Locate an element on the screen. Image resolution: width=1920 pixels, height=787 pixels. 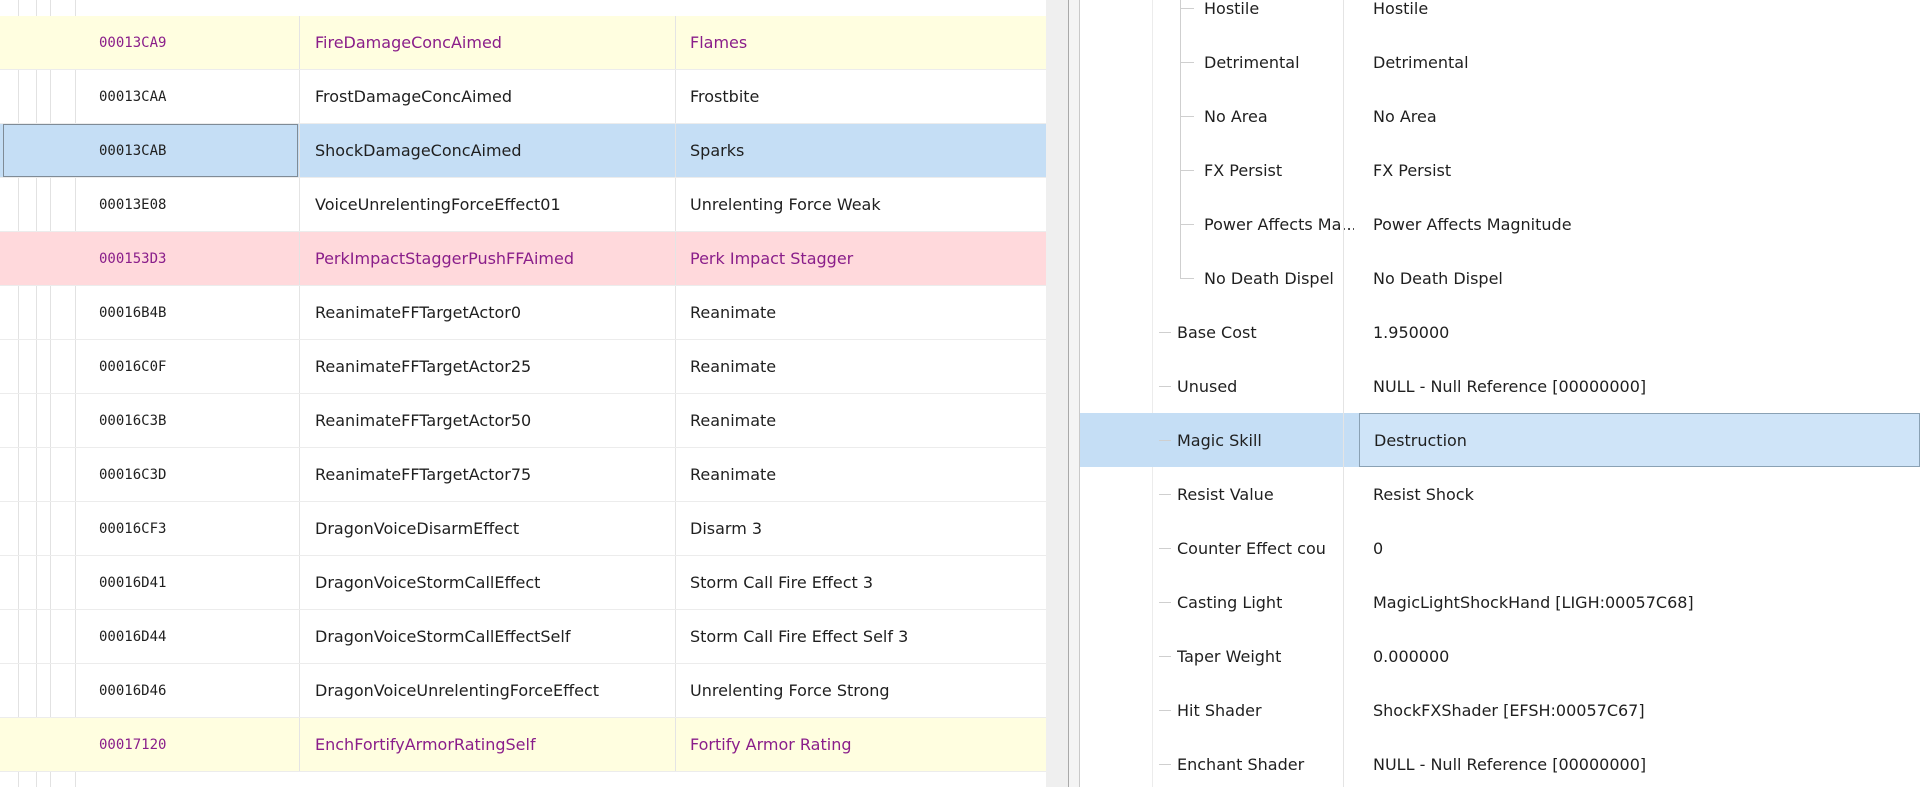
record-form-id: 00016D44 is located at coordinates (133, 636).